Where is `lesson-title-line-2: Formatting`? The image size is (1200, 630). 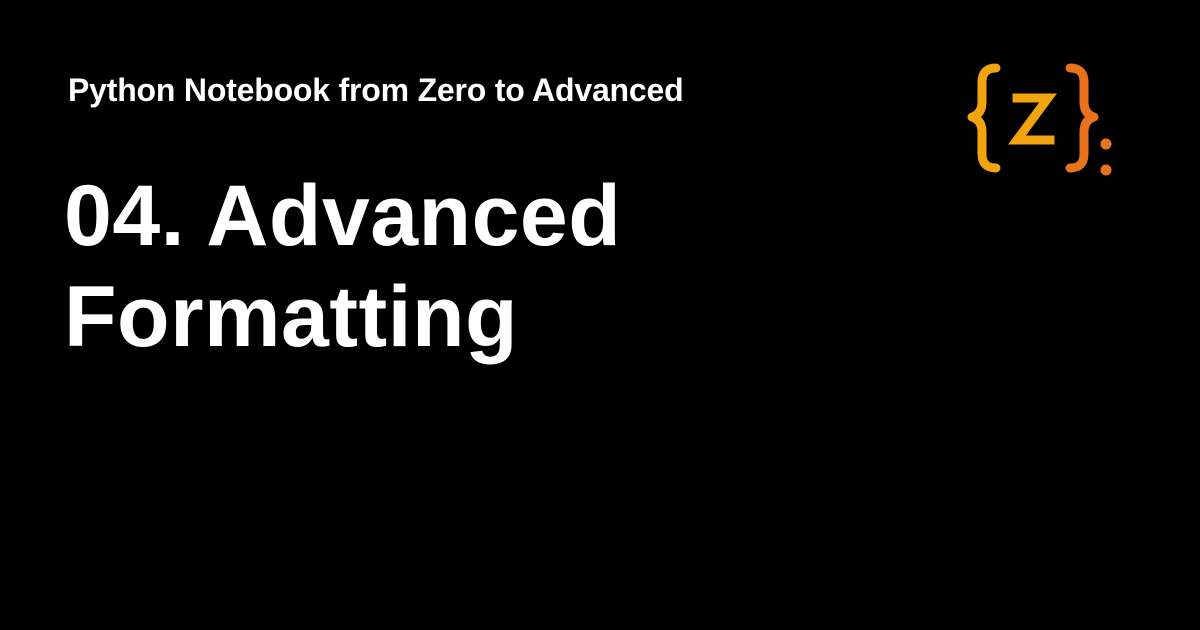 lesson-title-line-2: Formatting is located at coordinates (291, 317).